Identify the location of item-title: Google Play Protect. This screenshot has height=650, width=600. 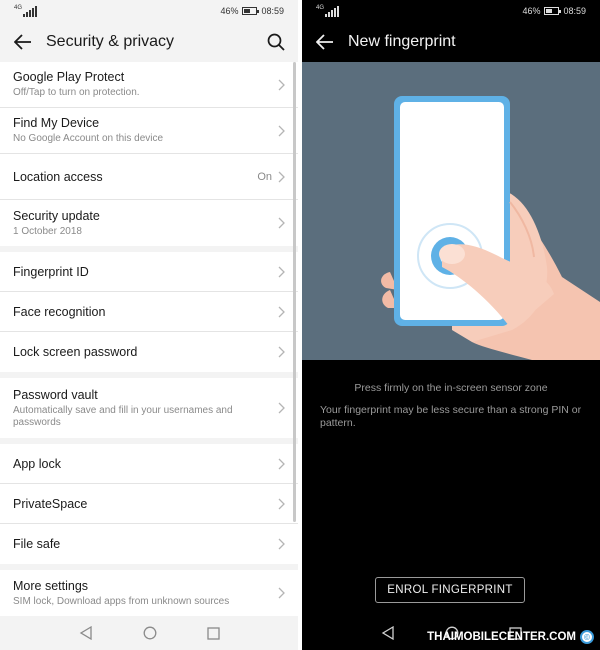
(69, 77).